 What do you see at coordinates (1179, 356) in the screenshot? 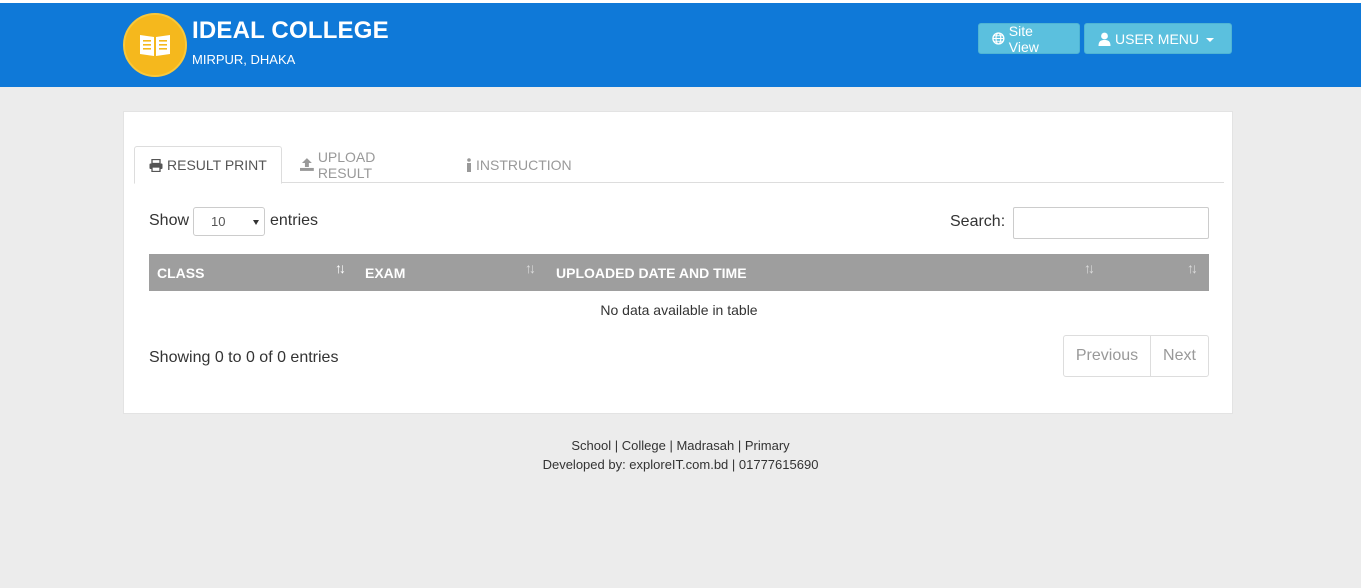
I see `next-button: Next` at bounding box center [1179, 356].